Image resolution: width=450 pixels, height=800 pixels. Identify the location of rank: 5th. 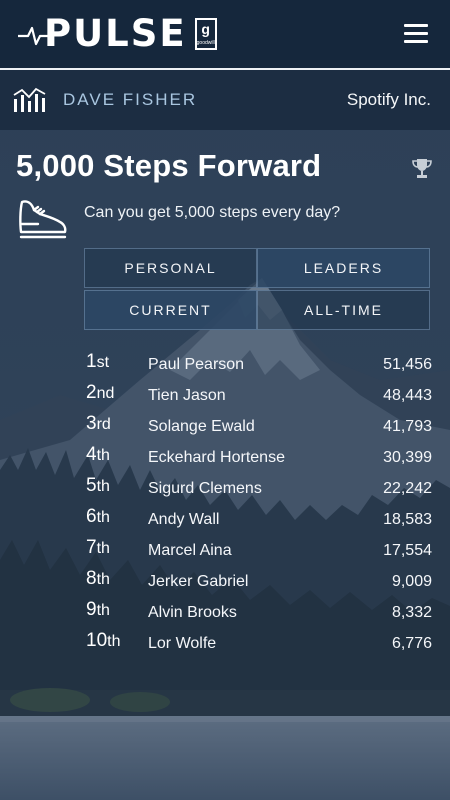
(98, 486).